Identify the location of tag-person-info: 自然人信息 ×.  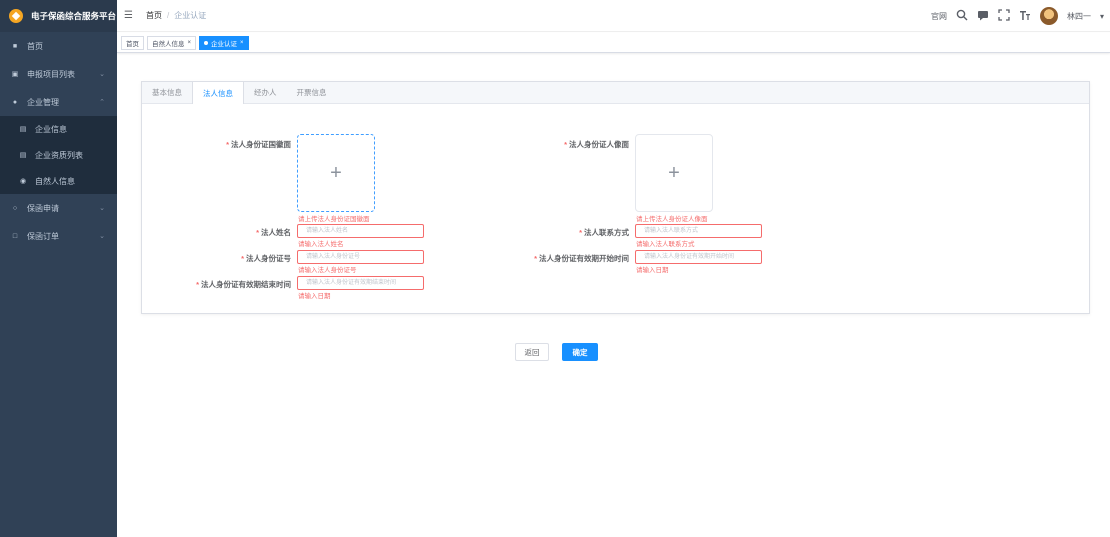
(172, 42).